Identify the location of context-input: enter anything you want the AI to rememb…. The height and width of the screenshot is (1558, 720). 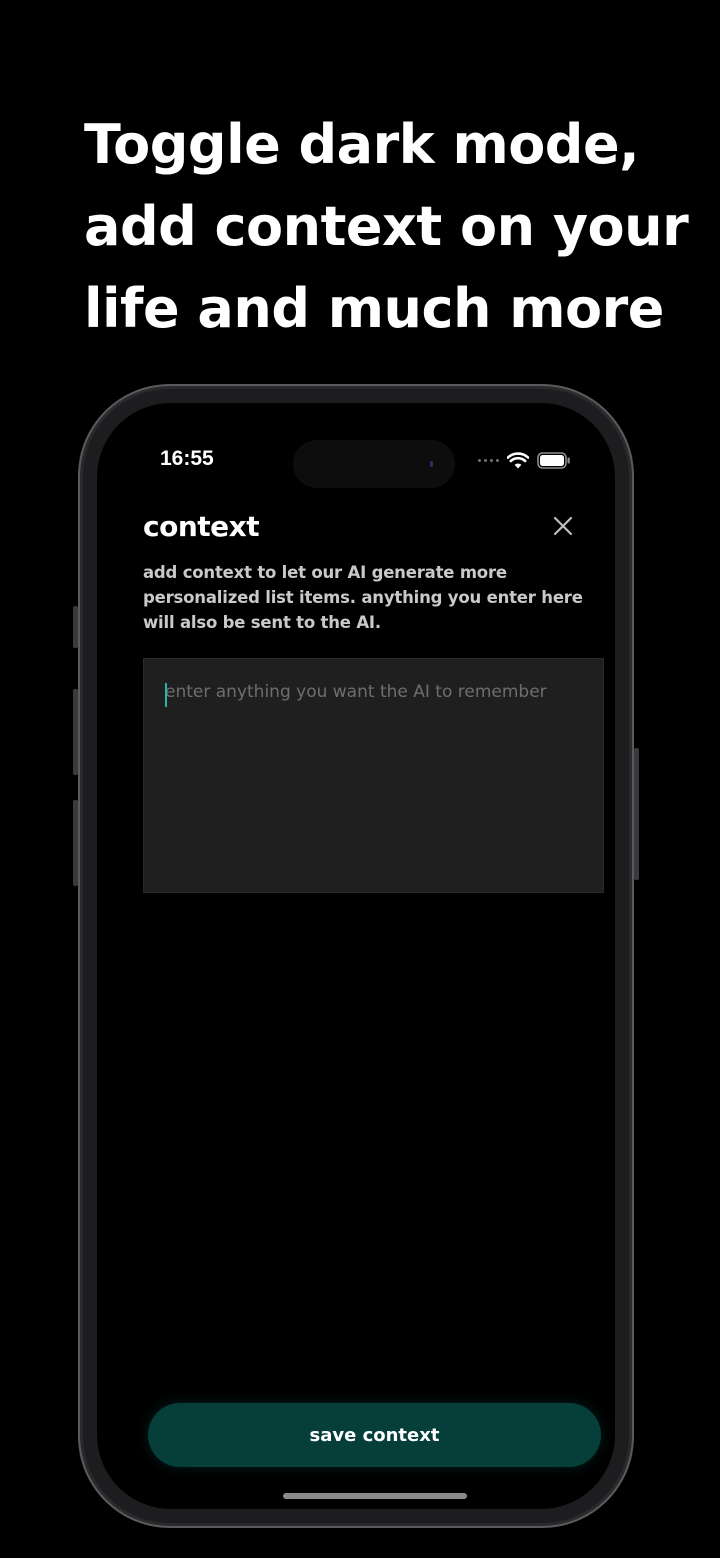
(373, 775).